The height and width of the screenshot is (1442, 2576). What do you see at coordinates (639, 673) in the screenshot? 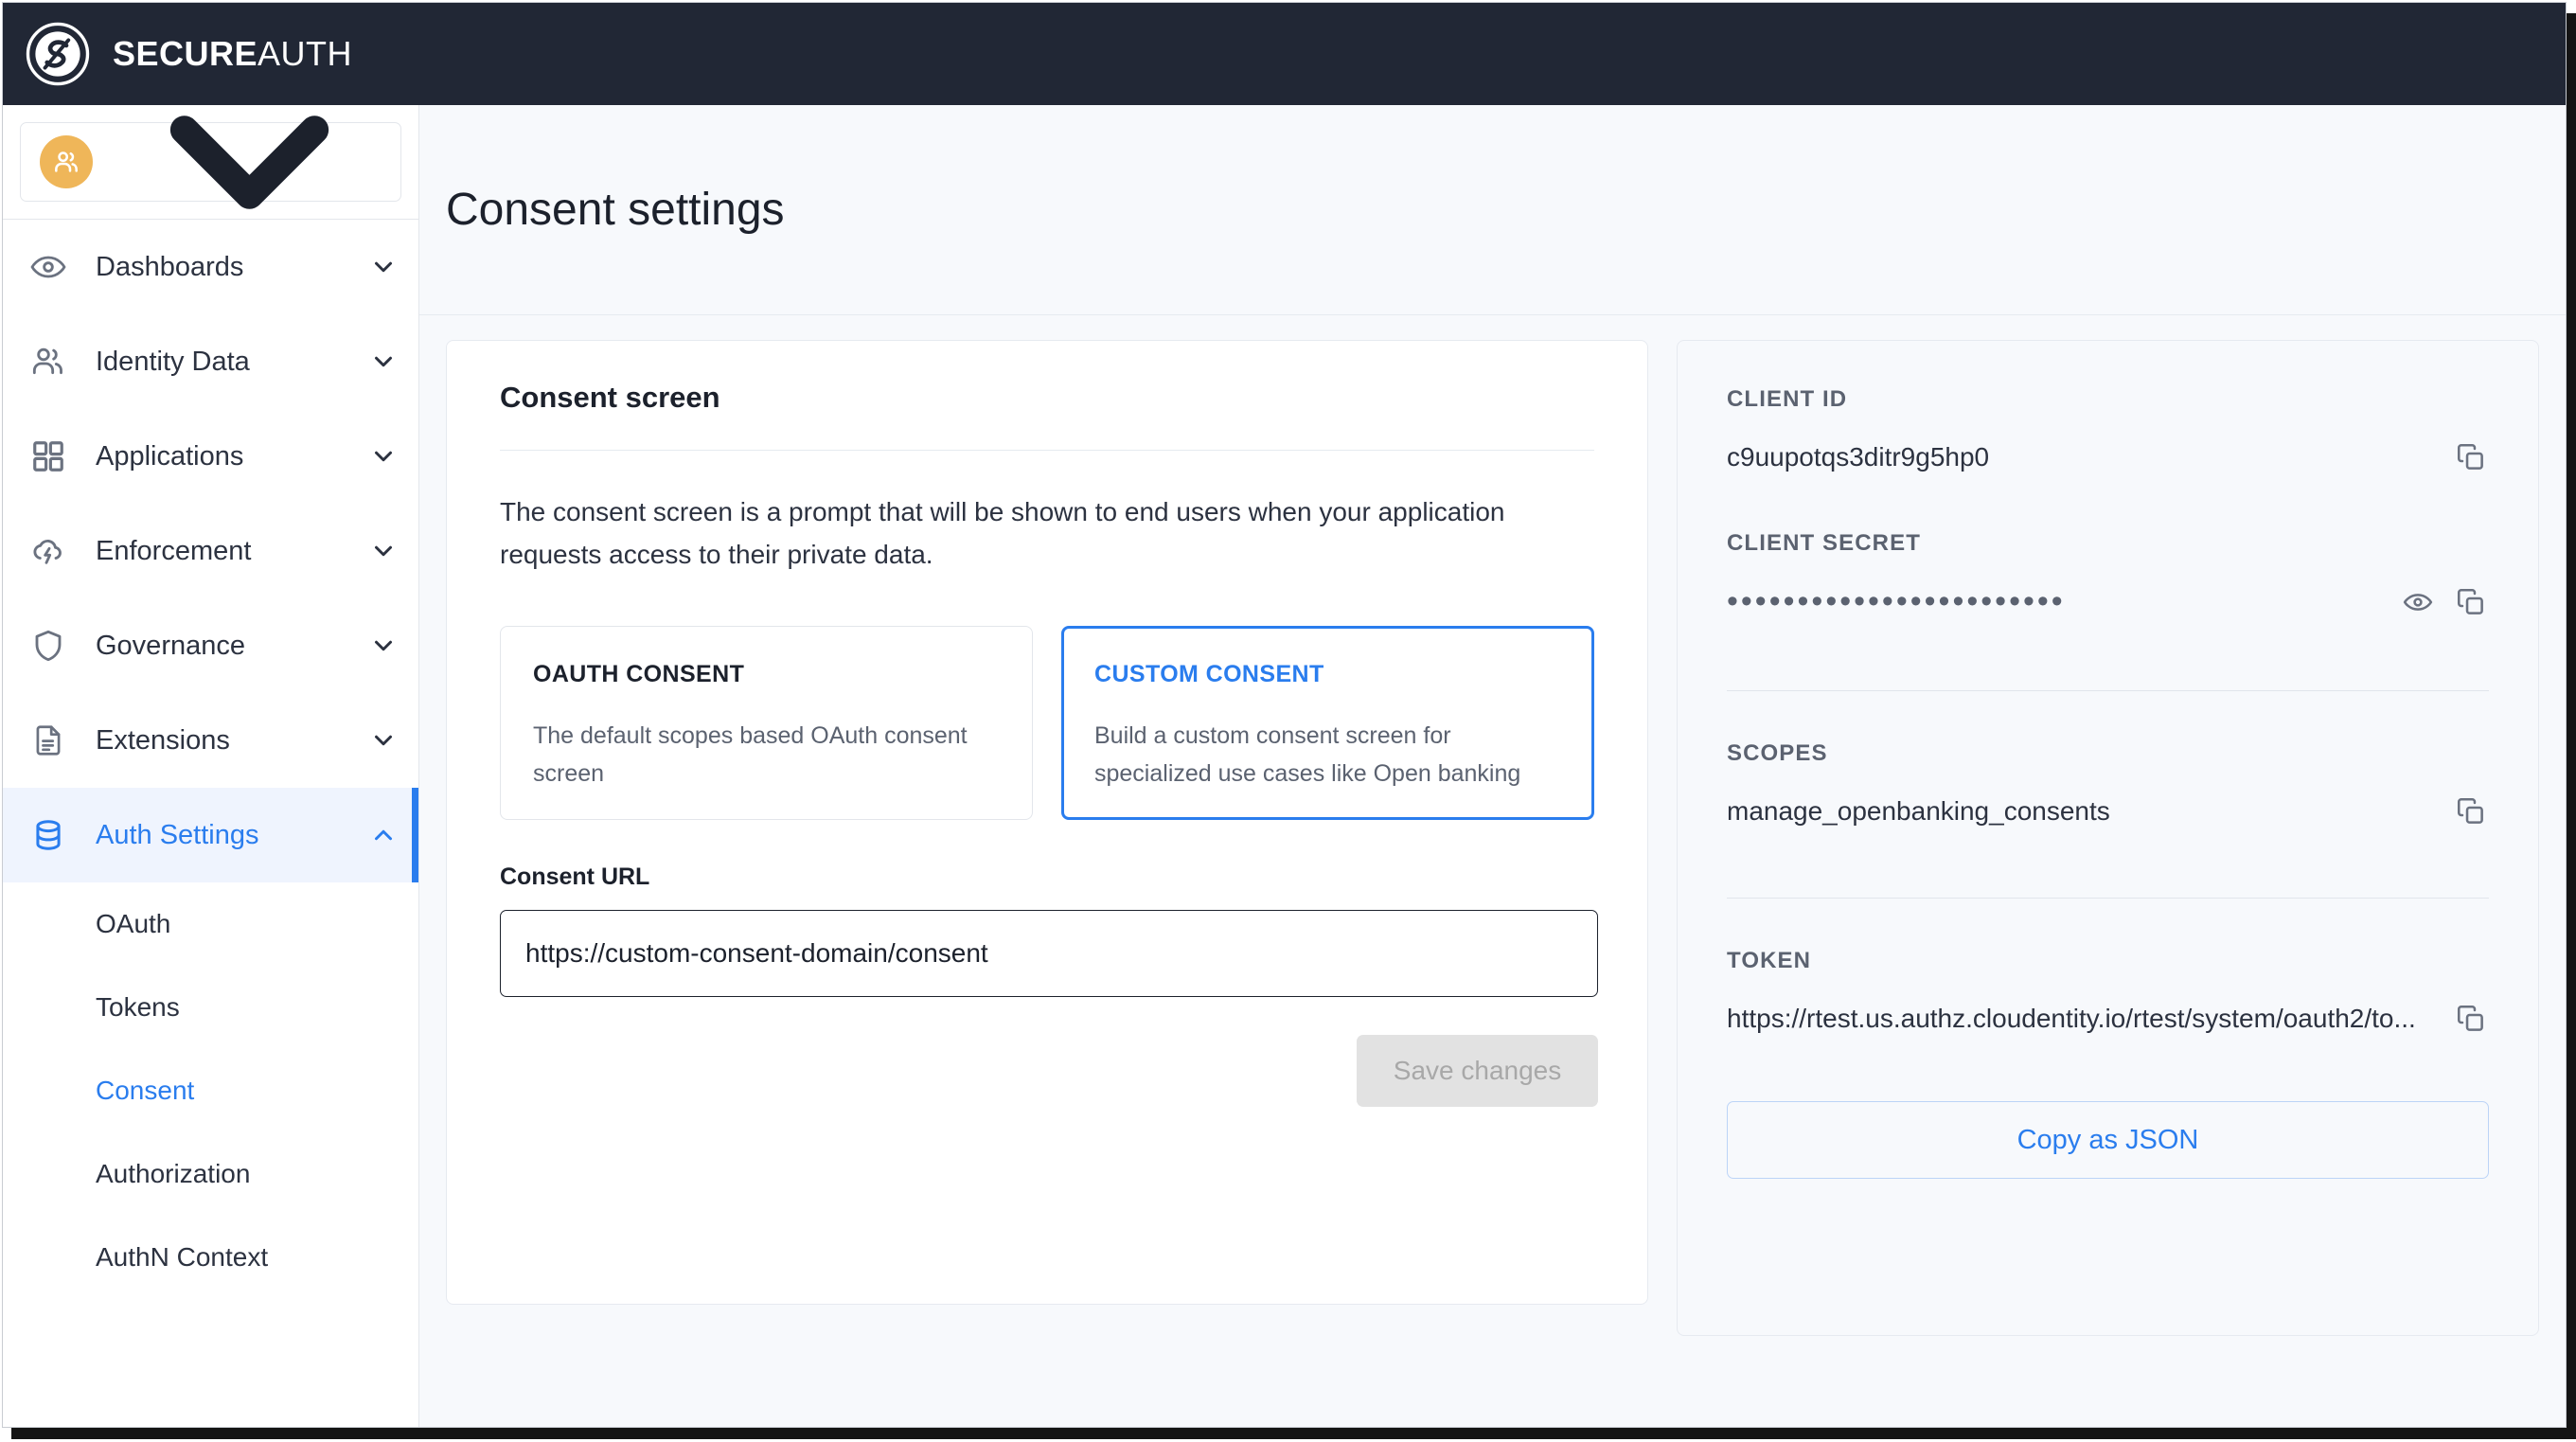
I see `option-title: OAUTH CONSENT` at bounding box center [639, 673].